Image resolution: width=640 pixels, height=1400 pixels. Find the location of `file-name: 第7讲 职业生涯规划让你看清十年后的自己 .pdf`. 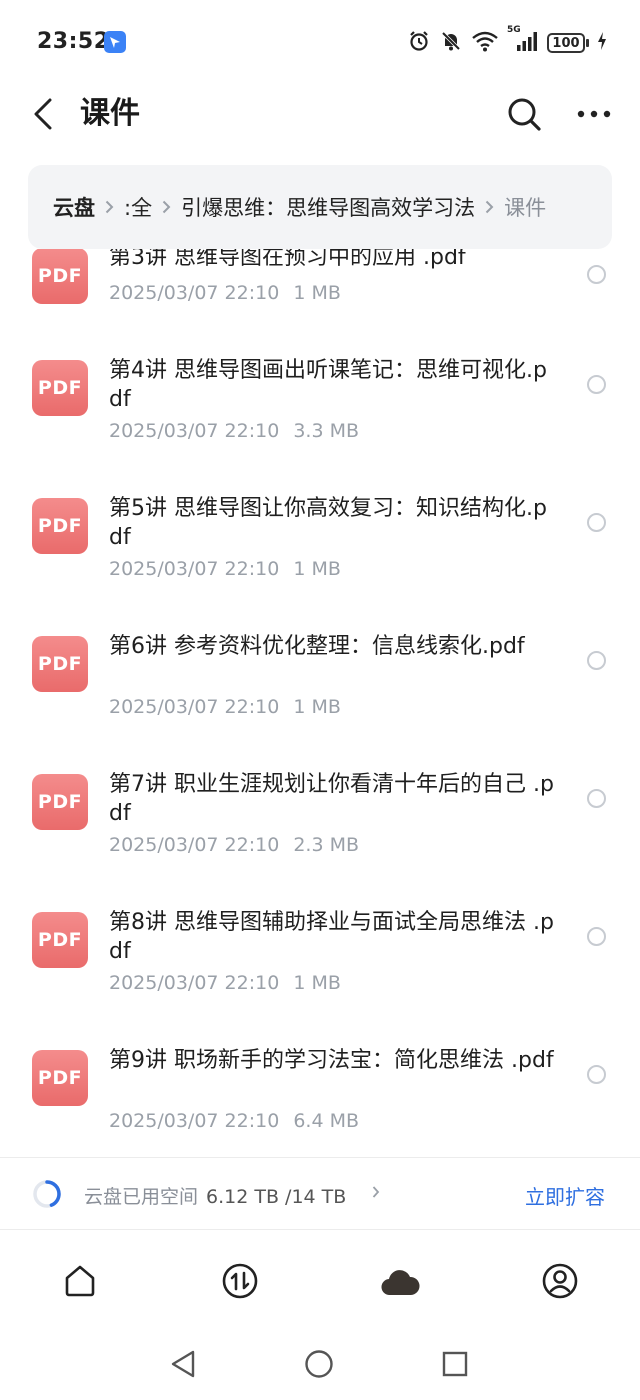

file-name: 第7讲 职业生涯规划让你看清十年后的自己 .pdf is located at coordinates (331, 799).